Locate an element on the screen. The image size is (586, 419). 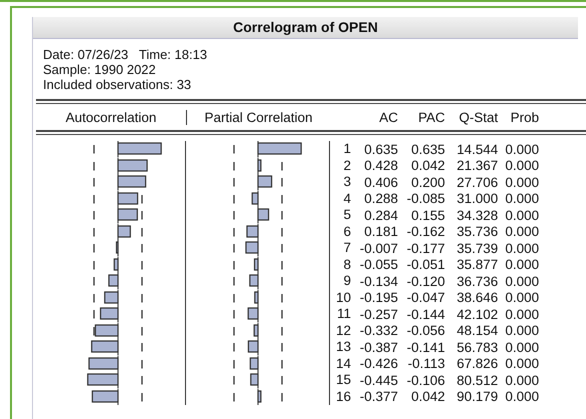
ac-value: -0.387 is located at coordinates (378, 347).